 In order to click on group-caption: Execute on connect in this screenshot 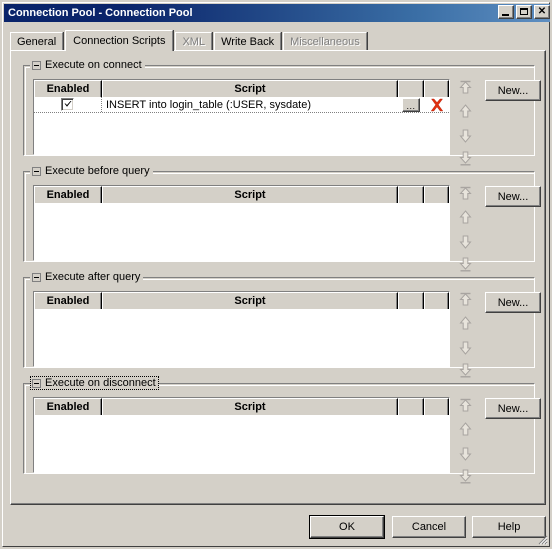, I will do `click(87, 65)`.